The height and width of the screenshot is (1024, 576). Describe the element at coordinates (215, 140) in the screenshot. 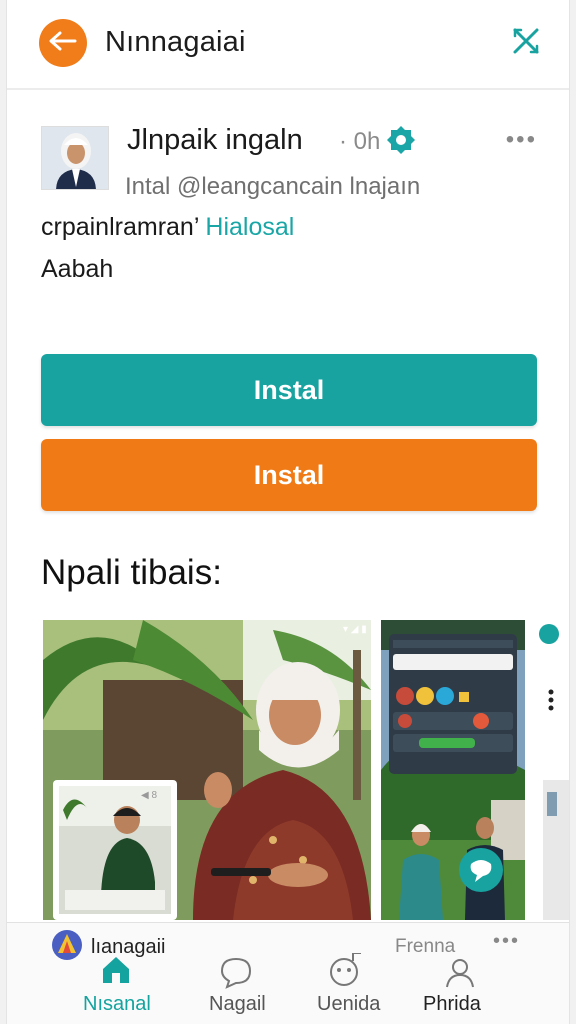

I see `author-name: Jlnpaik ingaln` at that location.